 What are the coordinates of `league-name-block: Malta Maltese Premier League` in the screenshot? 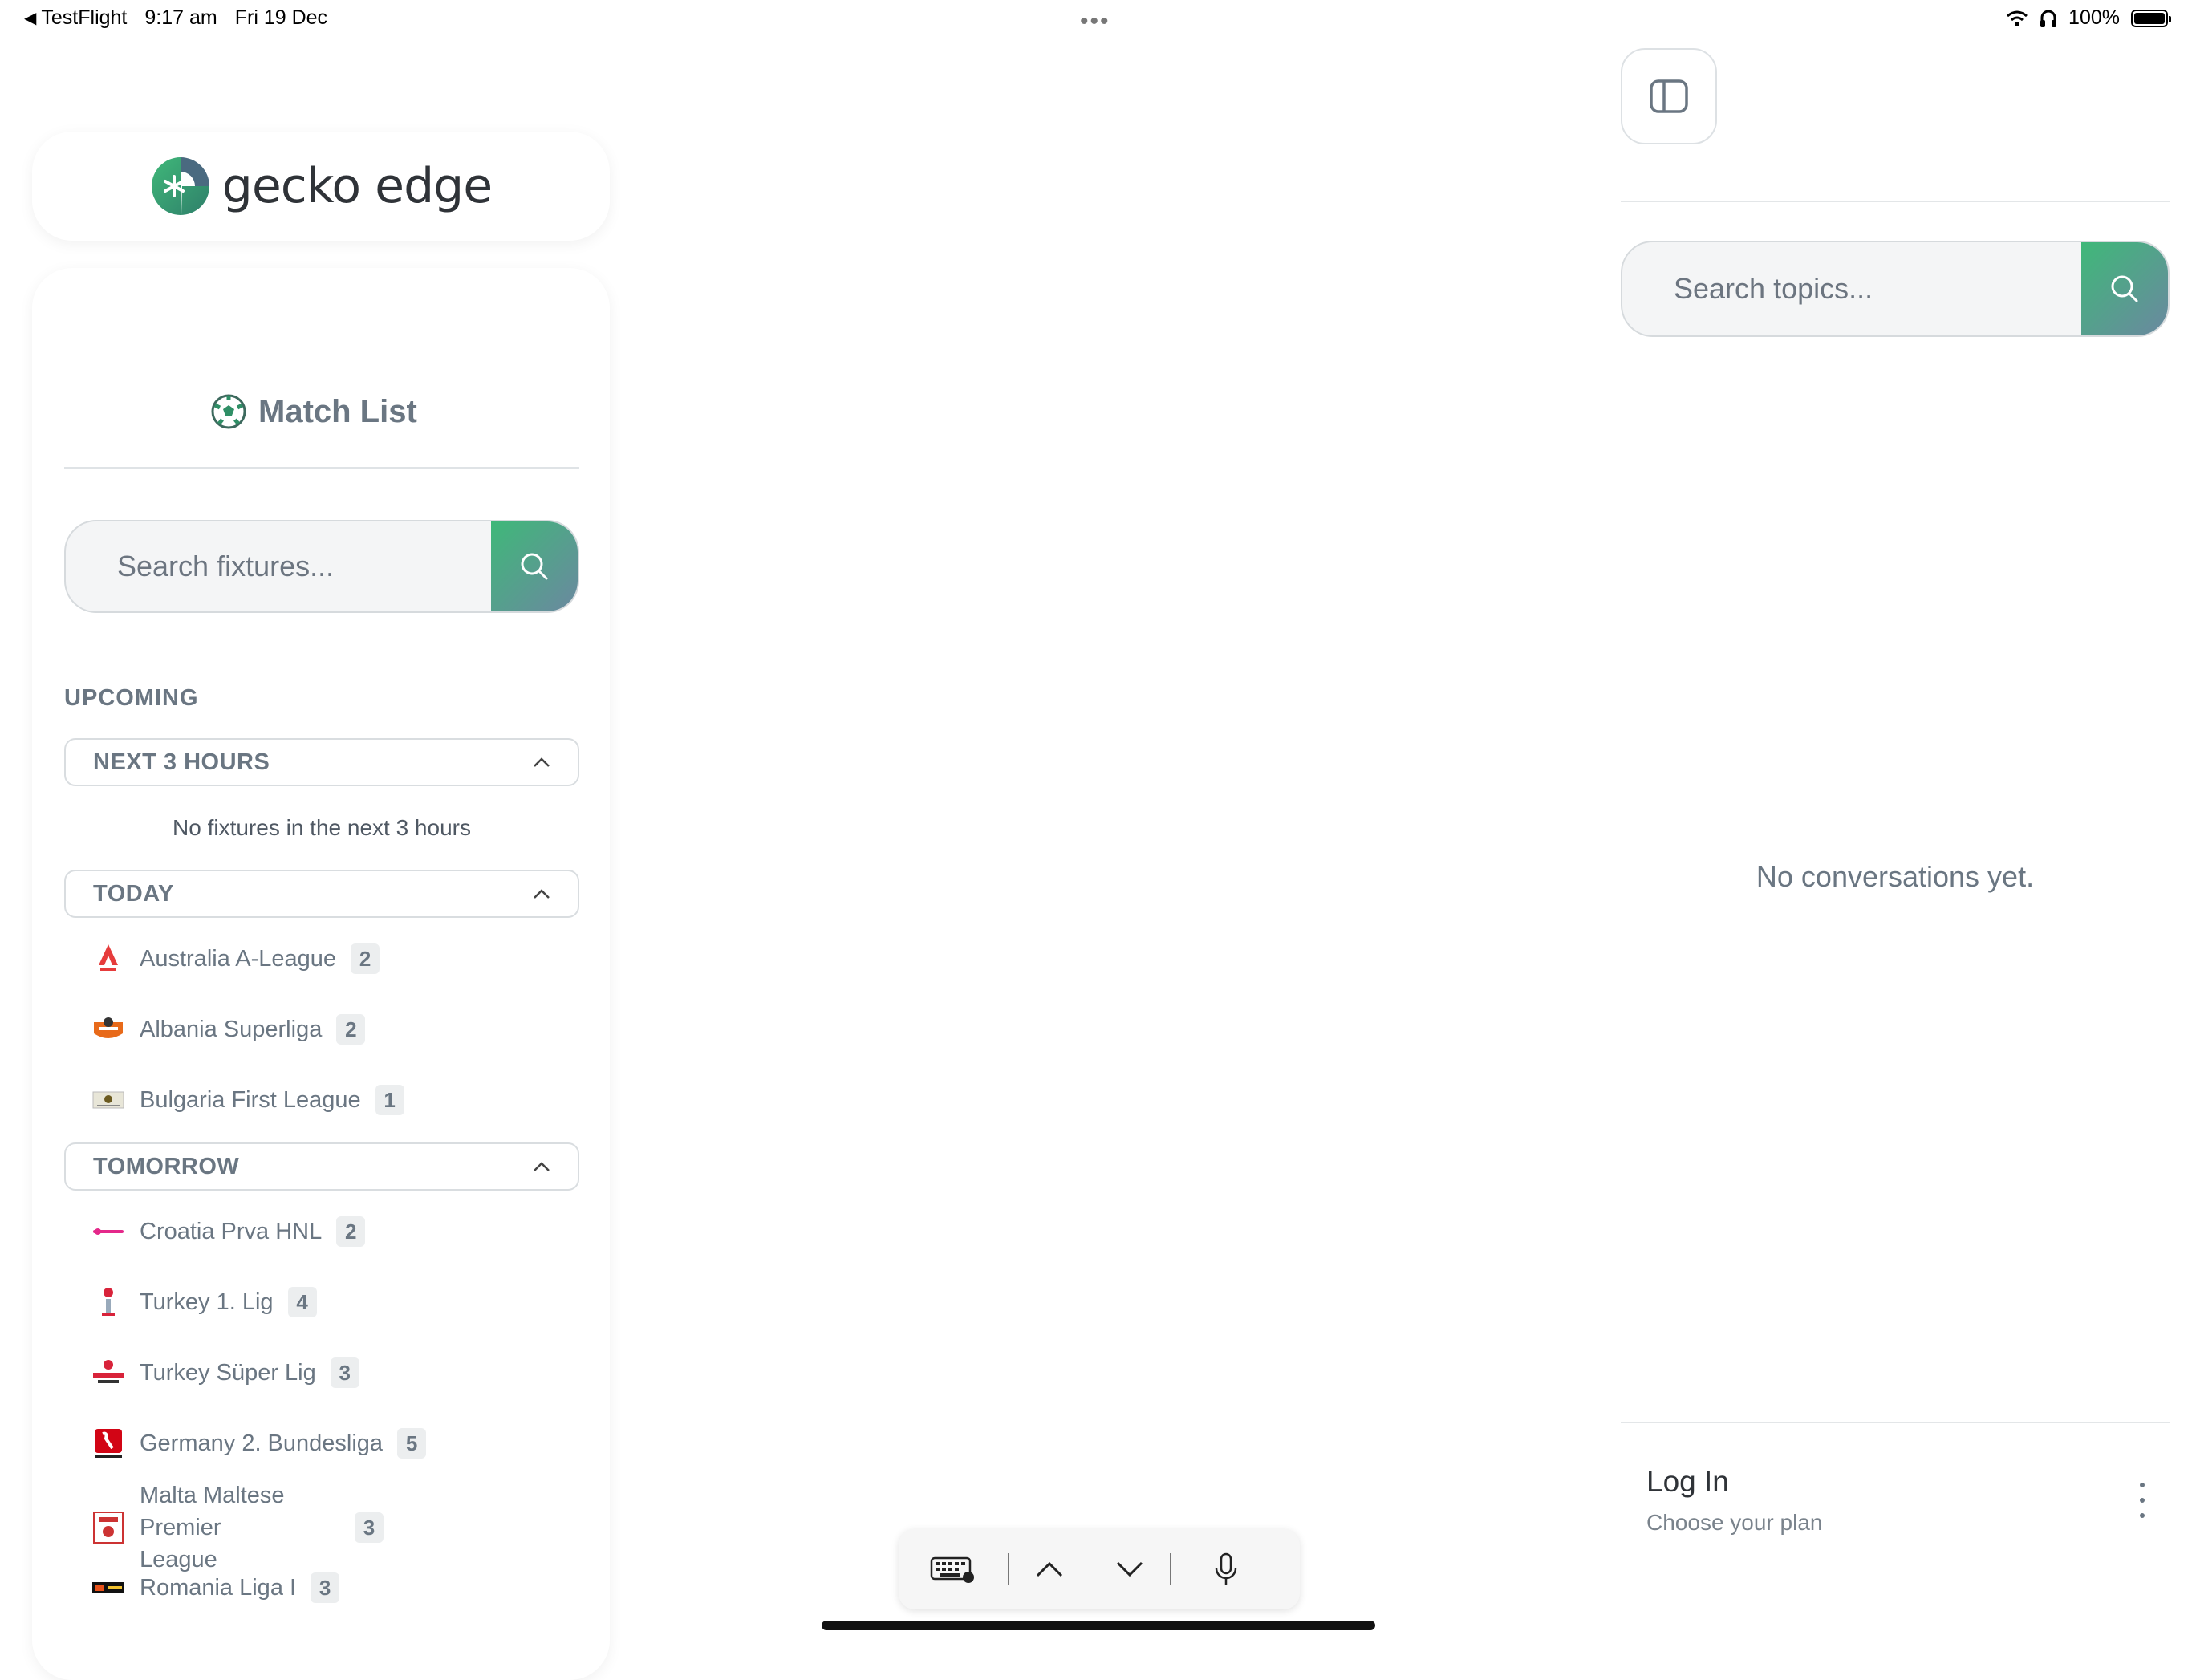 It's located at (219, 1527).